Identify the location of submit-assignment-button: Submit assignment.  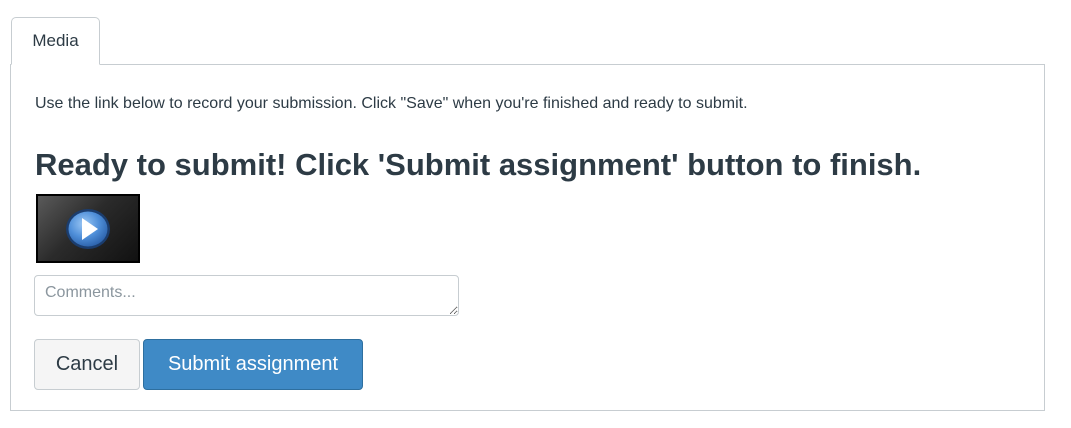
(253, 364).